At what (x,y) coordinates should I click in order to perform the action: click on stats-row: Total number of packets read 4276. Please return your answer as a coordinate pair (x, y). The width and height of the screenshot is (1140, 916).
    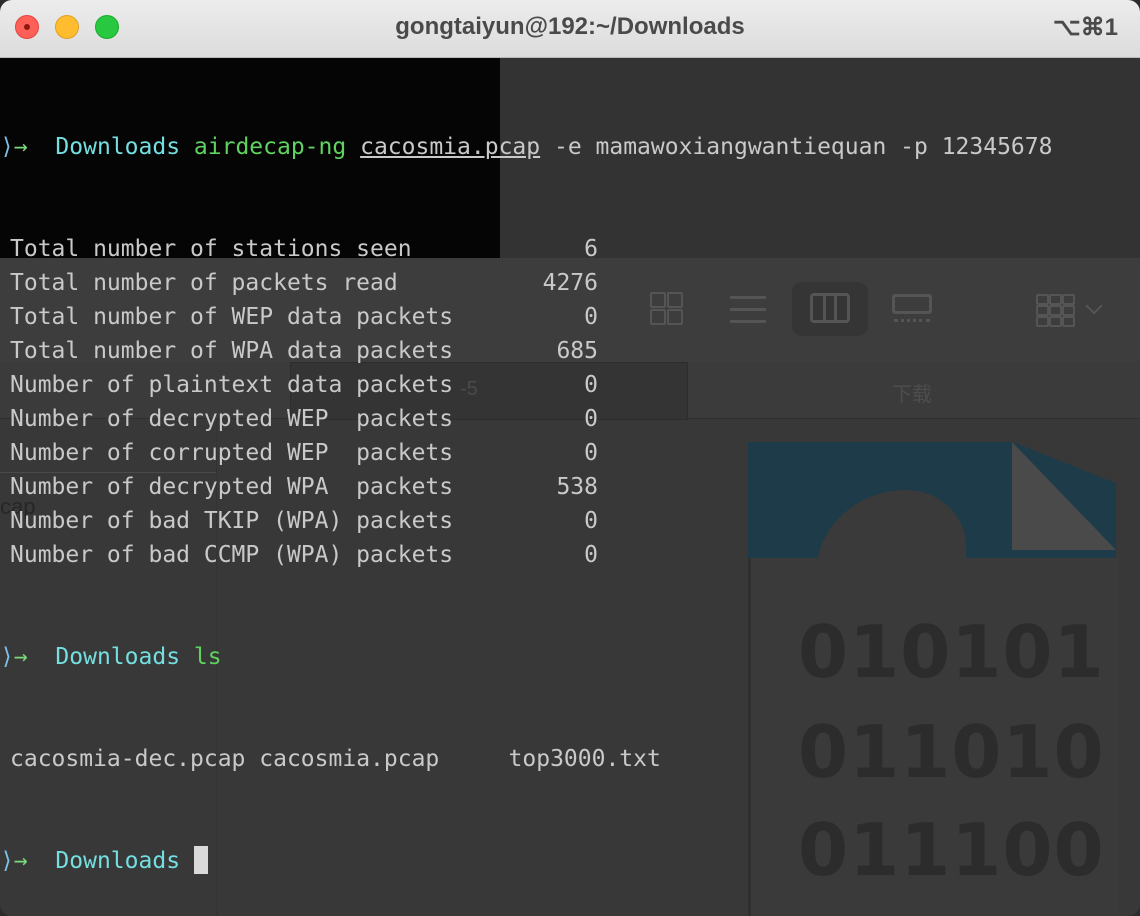
    Looking at the image, I should click on (570, 283).